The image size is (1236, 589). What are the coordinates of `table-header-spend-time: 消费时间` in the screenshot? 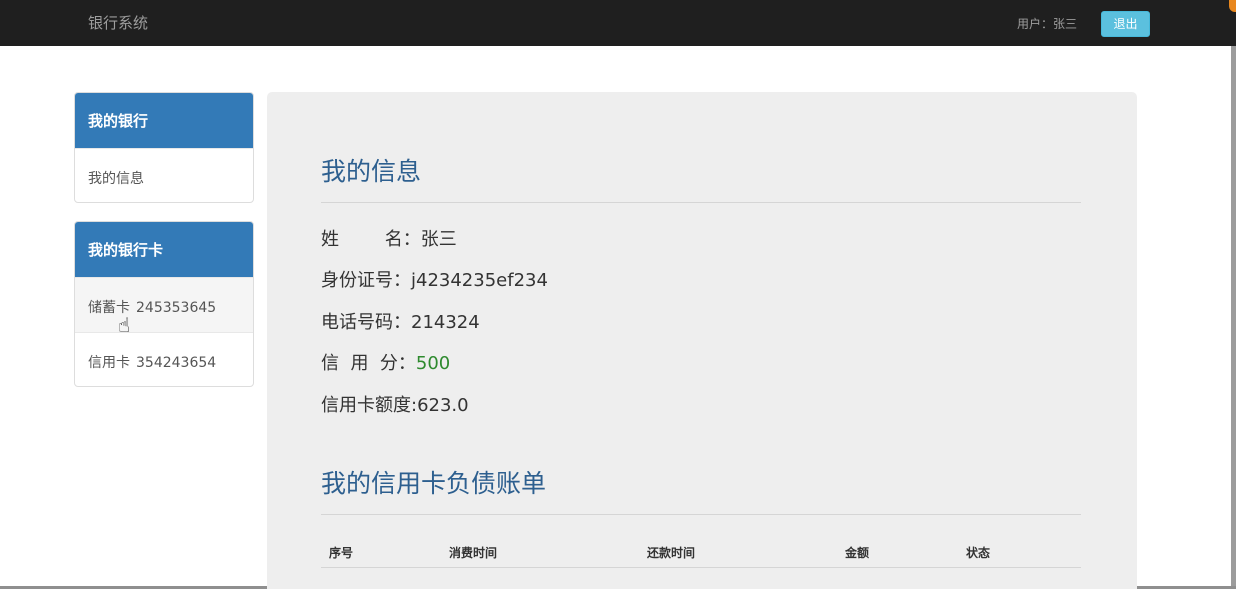 It's located at (473, 553).